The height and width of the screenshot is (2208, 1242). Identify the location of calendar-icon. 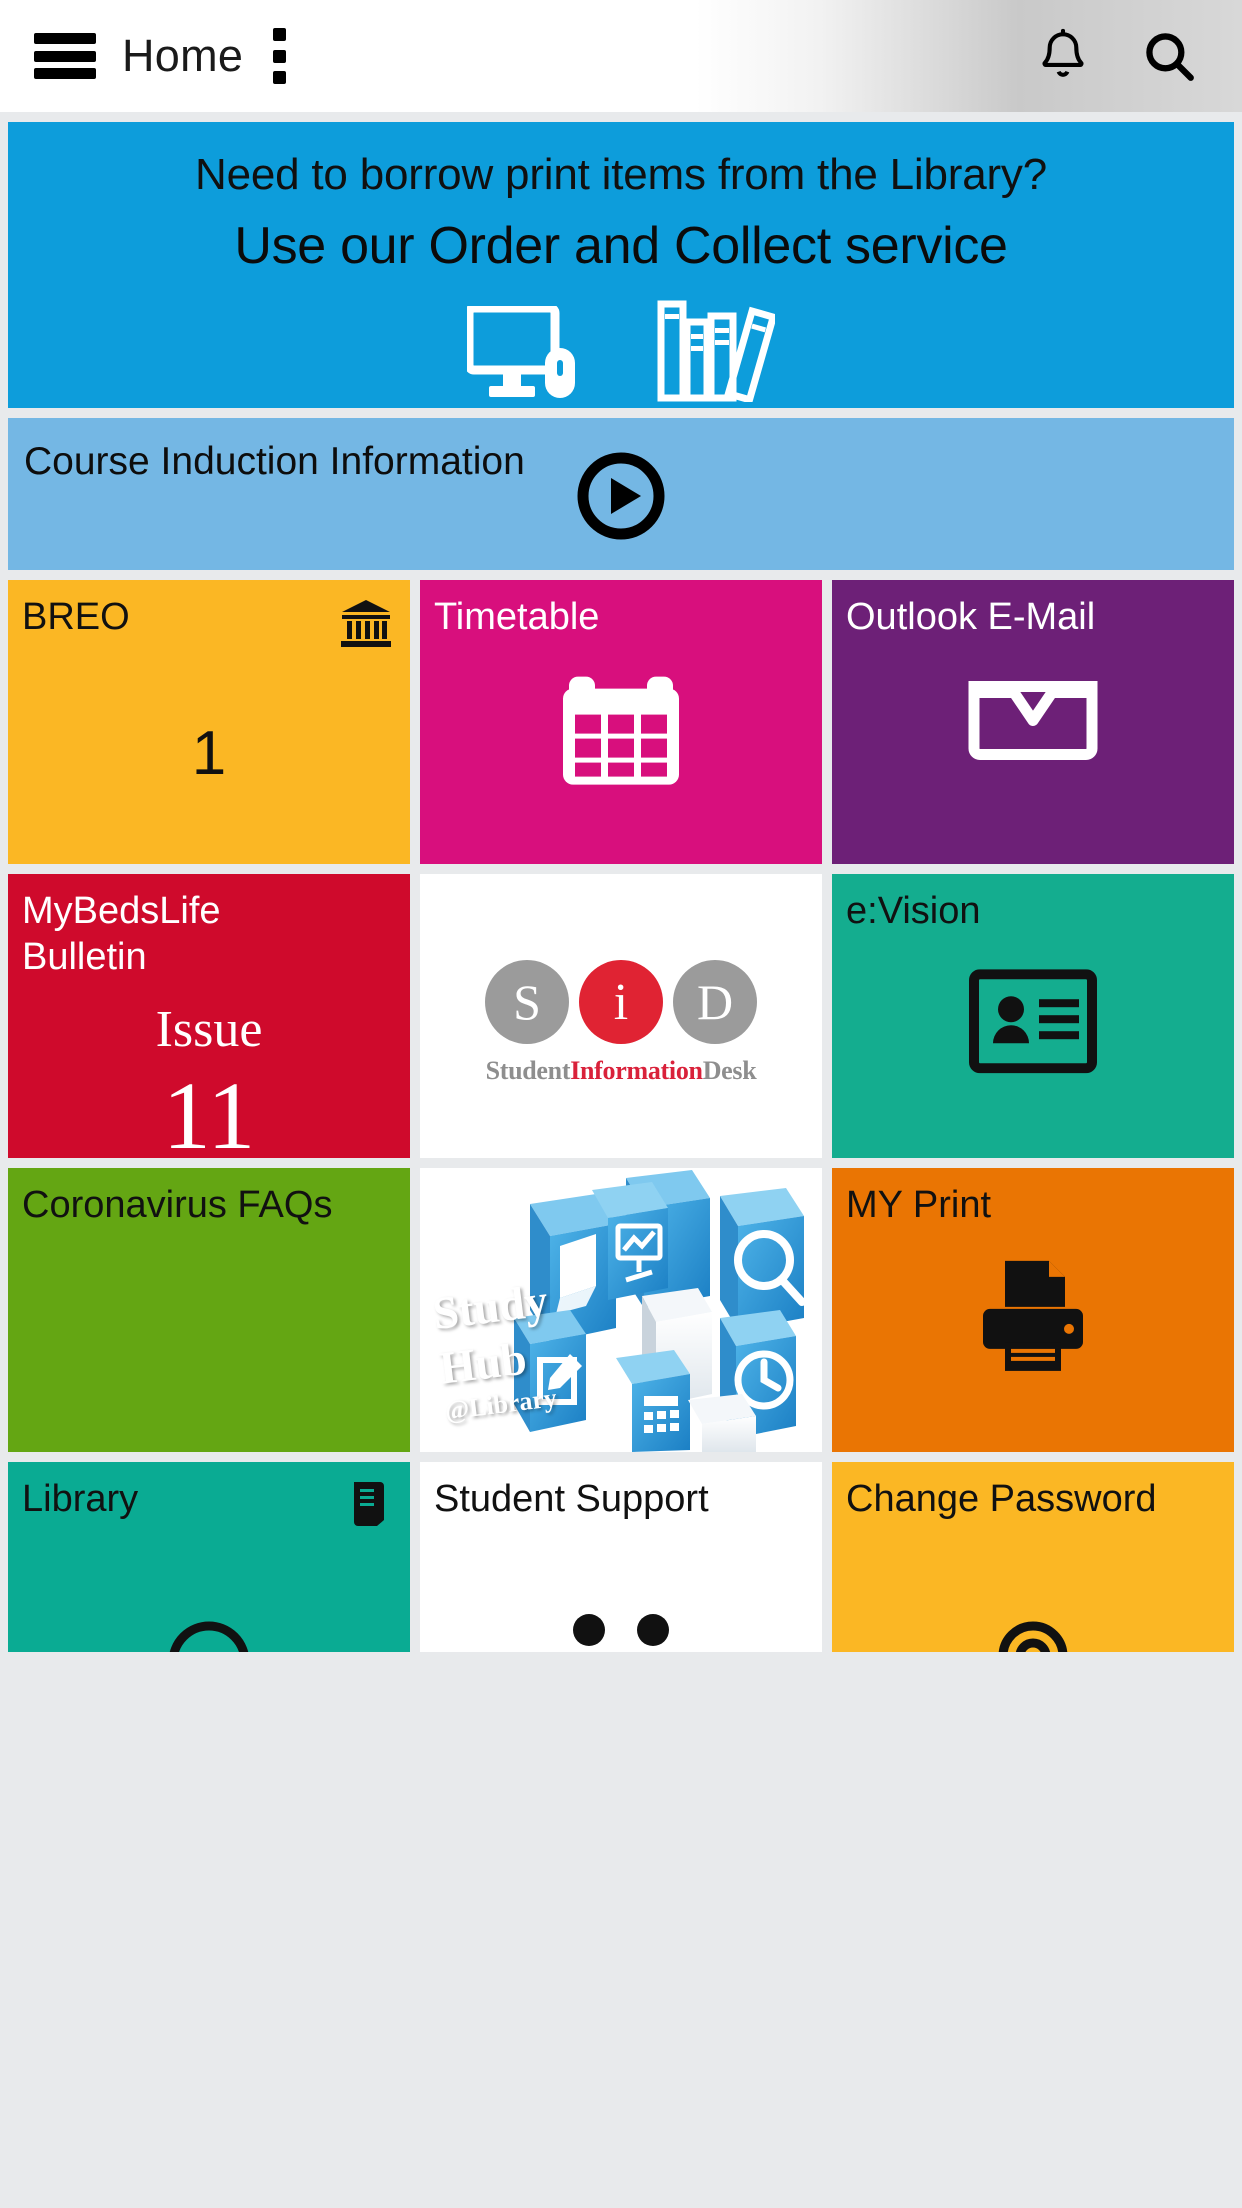
(621, 729).